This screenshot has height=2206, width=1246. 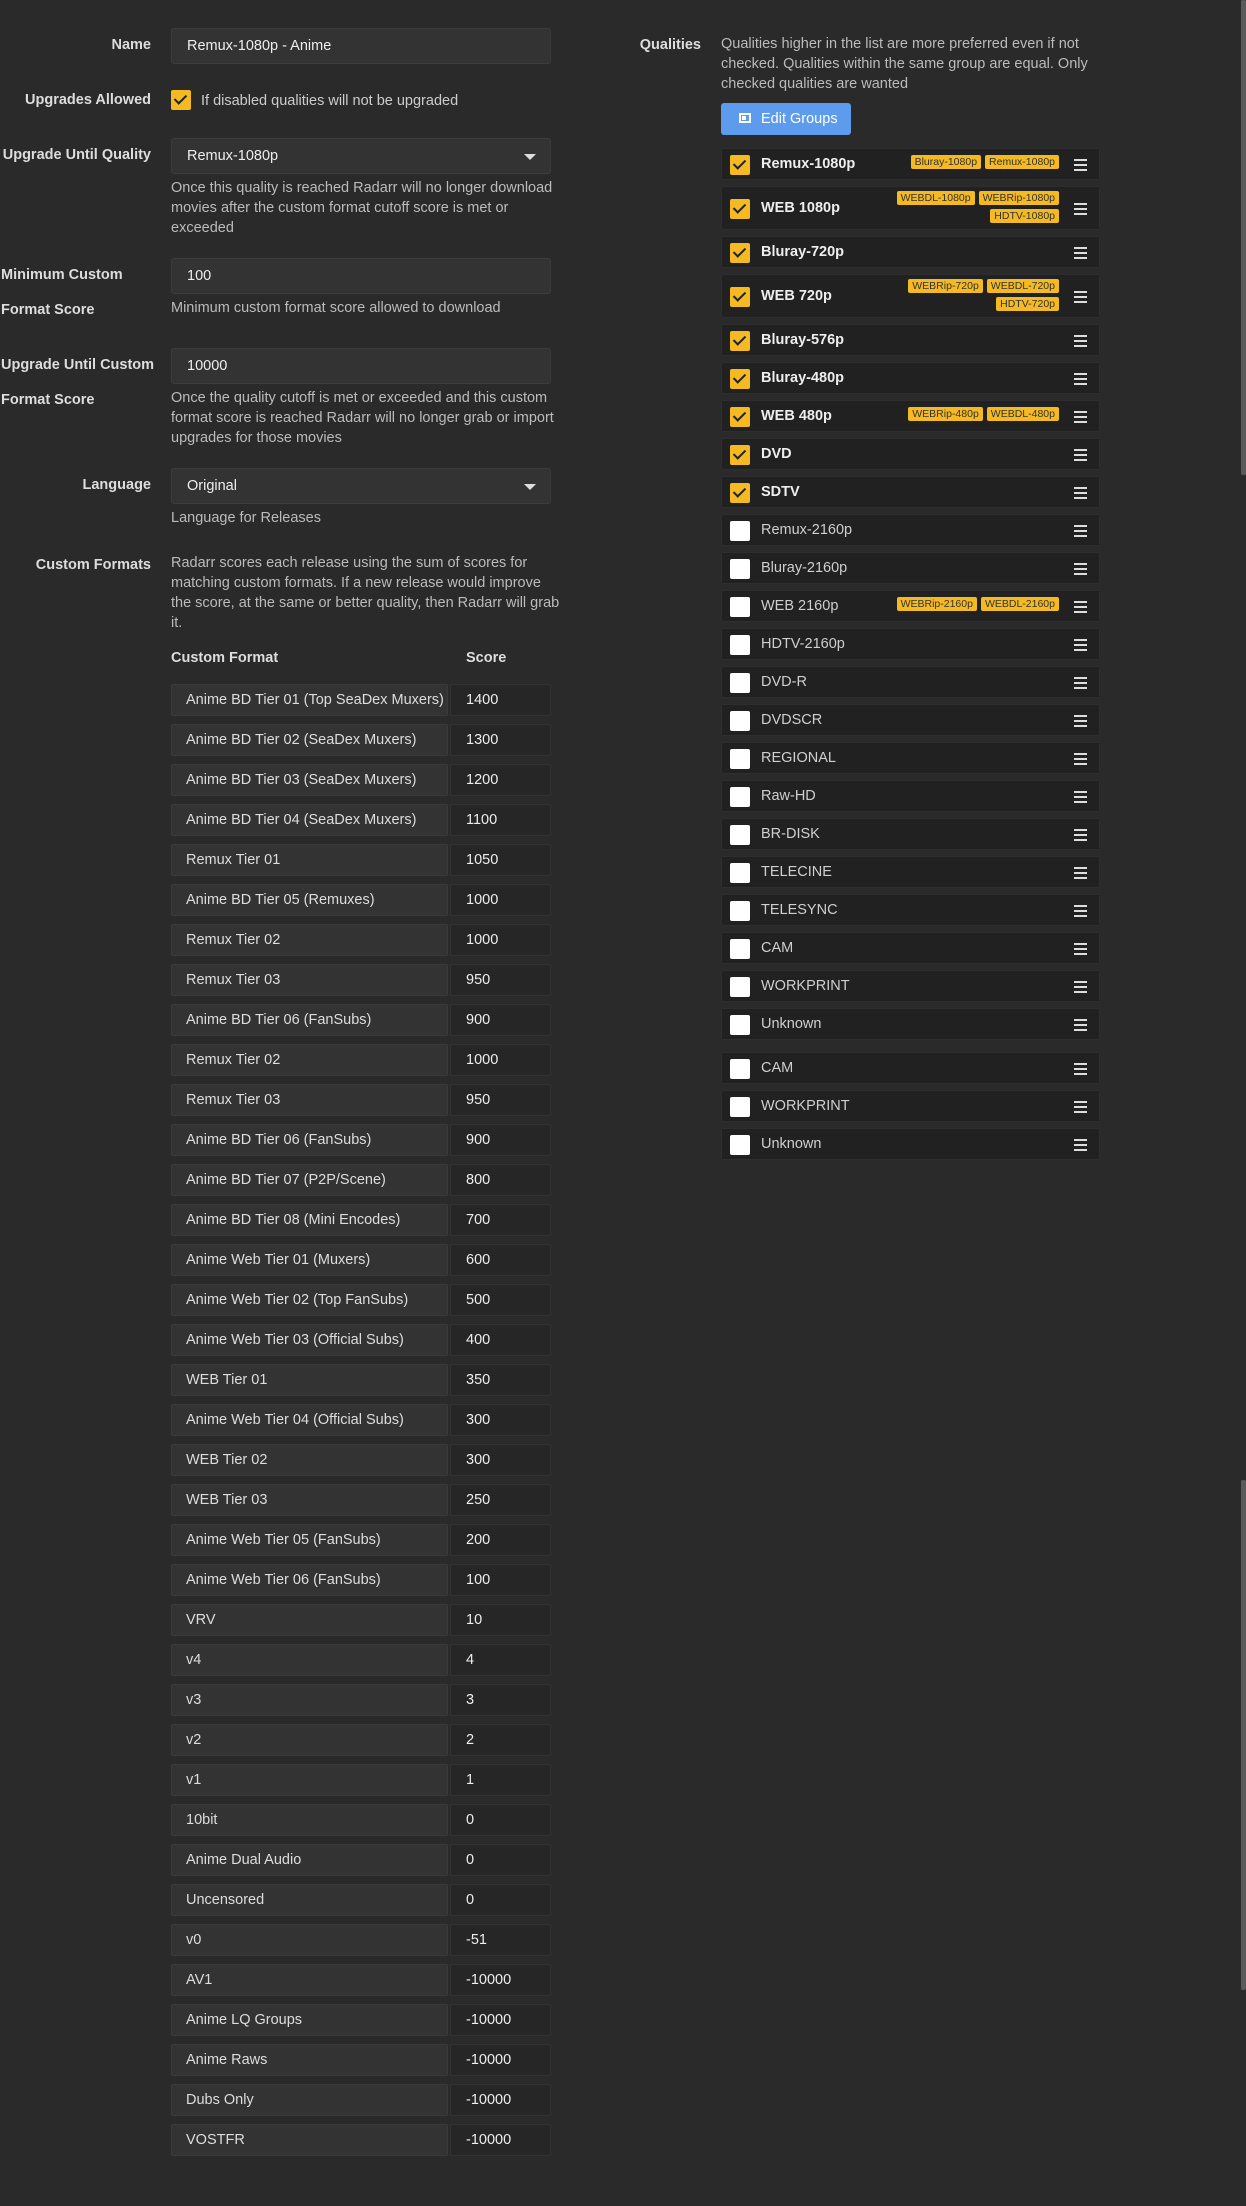 What do you see at coordinates (361, 486) in the screenshot?
I see `language-select: Original` at bounding box center [361, 486].